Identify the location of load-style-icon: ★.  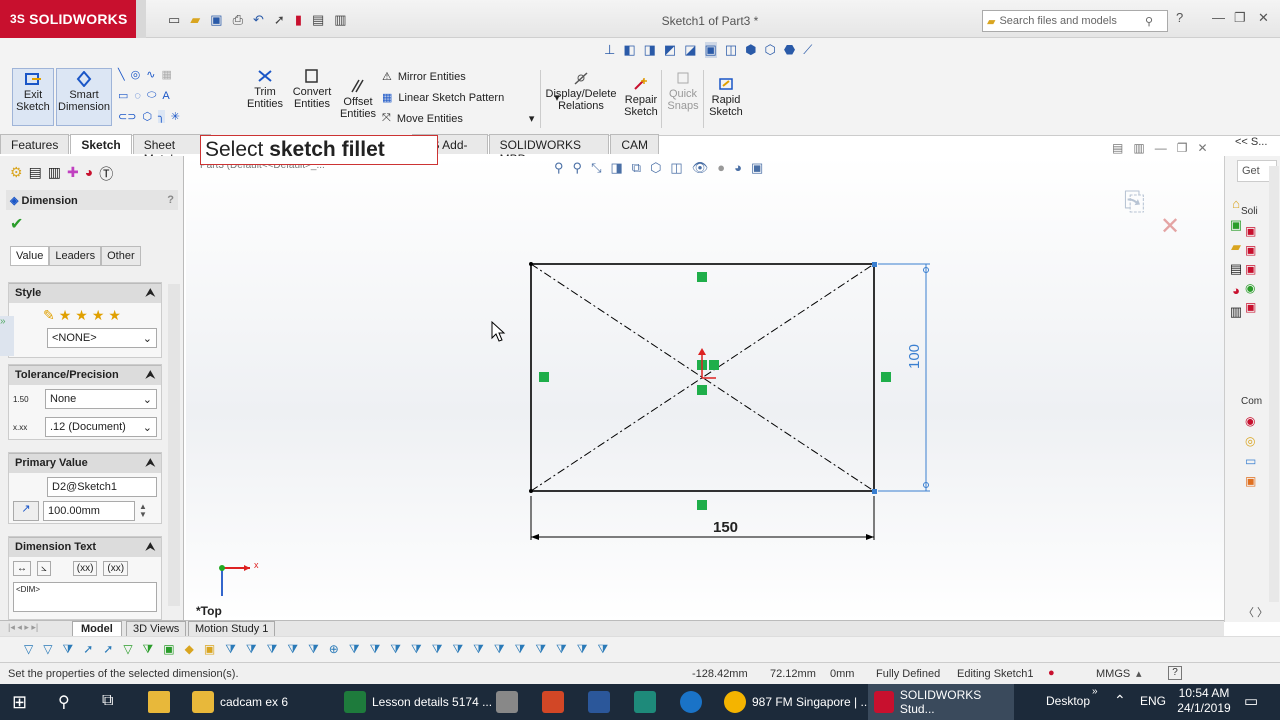
(114, 315).